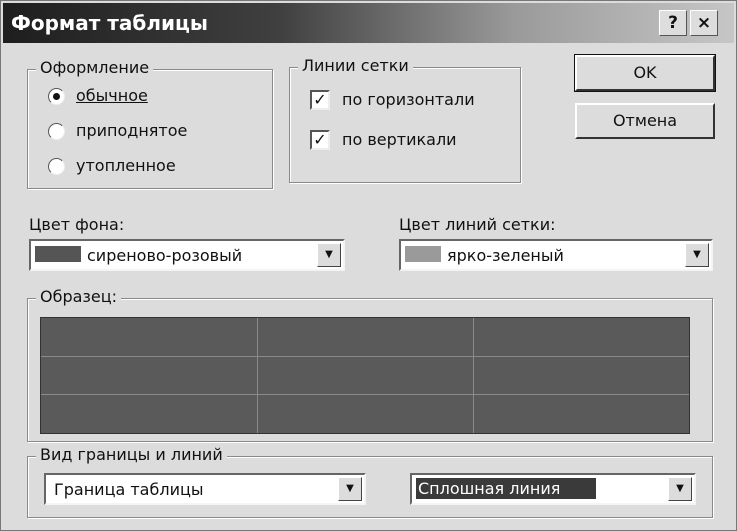 Image resolution: width=737 pixels, height=531 pixels. I want to click on grid-color-value: ярко-зеленый, so click(505, 255).